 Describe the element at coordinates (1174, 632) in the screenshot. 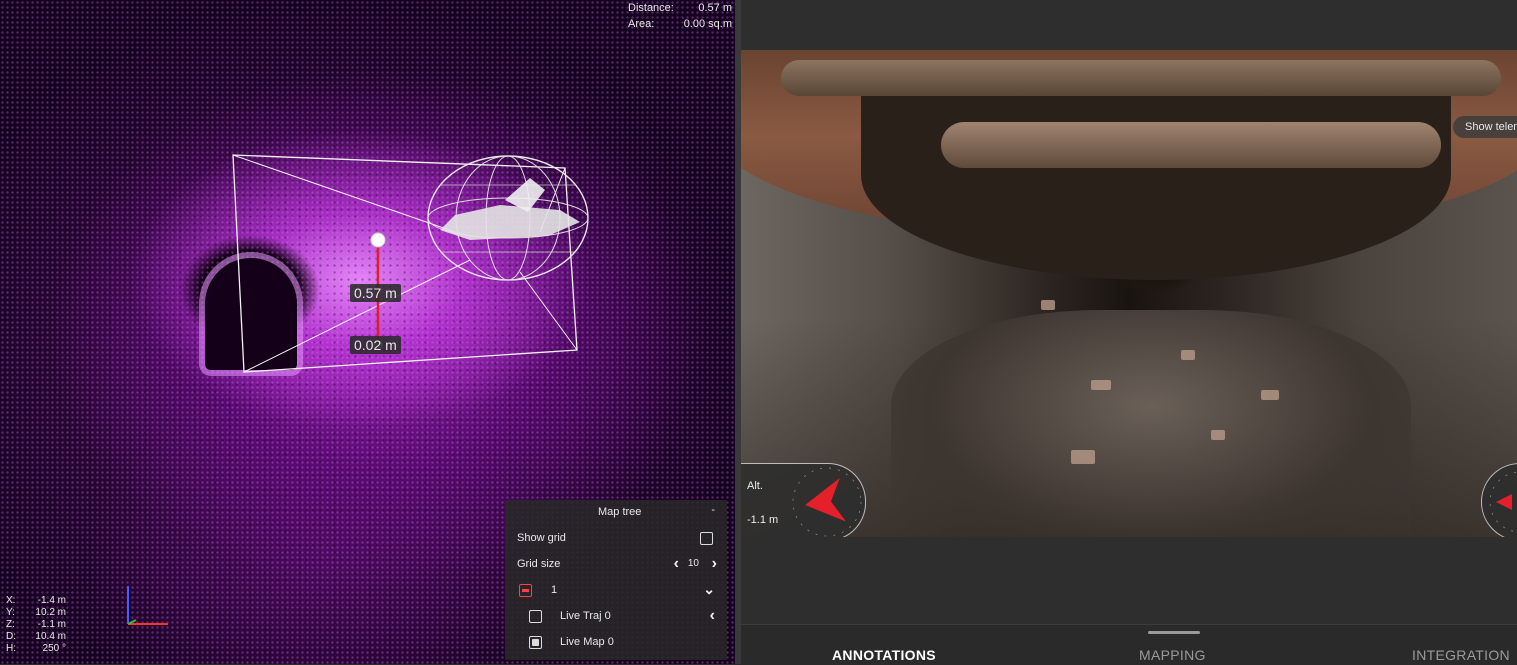

I see `drawer-handle` at that location.